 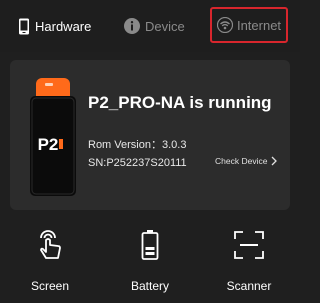 I want to click on tab-device: Device, so click(x=154, y=26).